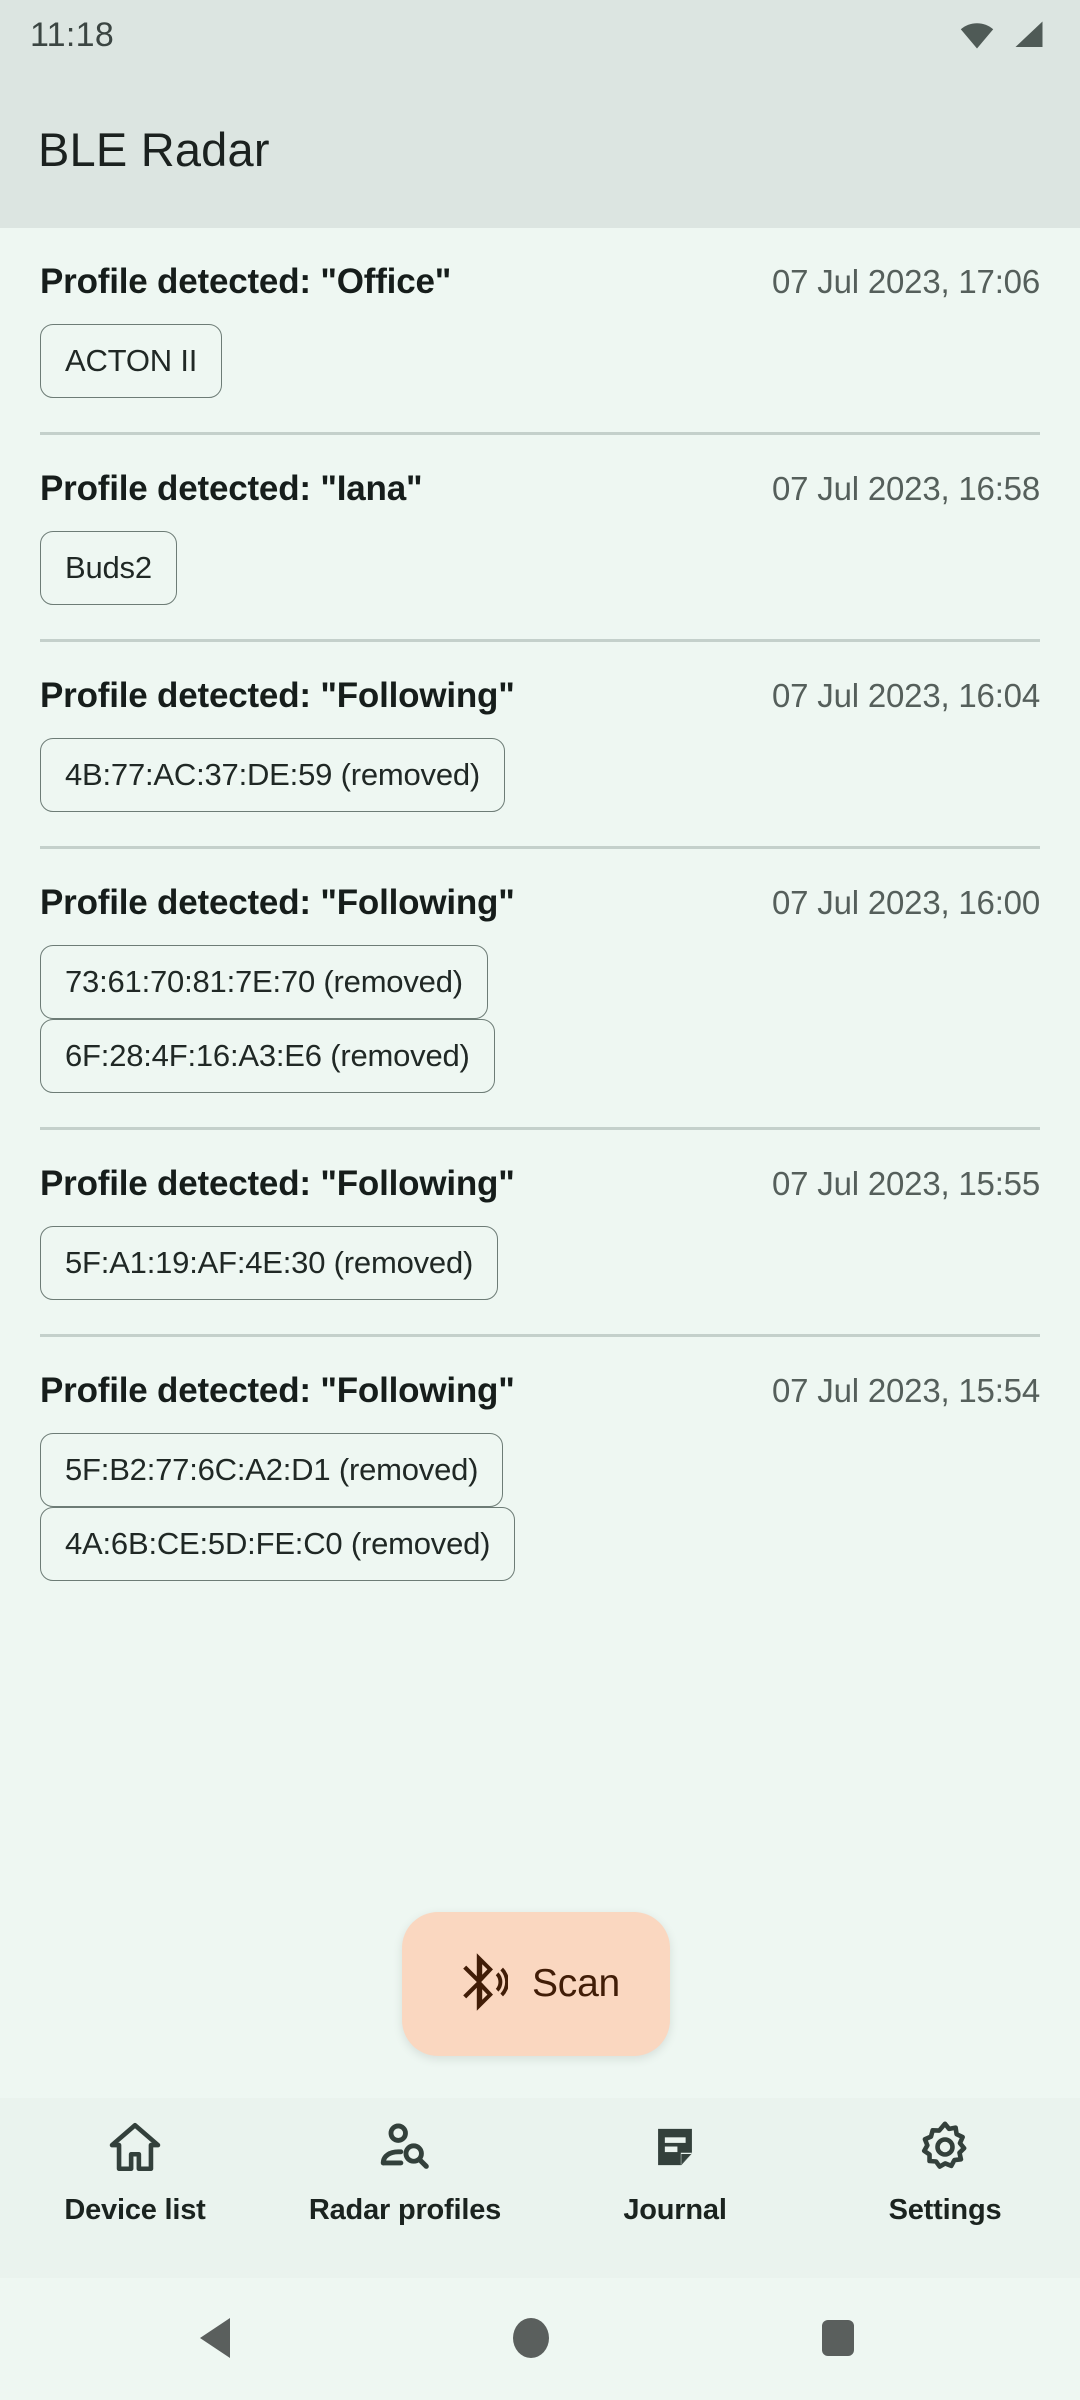  I want to click on scan-fab: Scan, so click(536, 1984).